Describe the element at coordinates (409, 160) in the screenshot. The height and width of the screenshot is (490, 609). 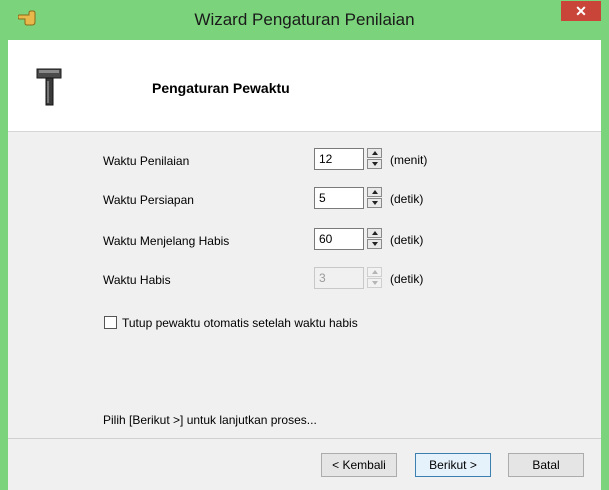
I see `unit-label: (menit)` at that location.